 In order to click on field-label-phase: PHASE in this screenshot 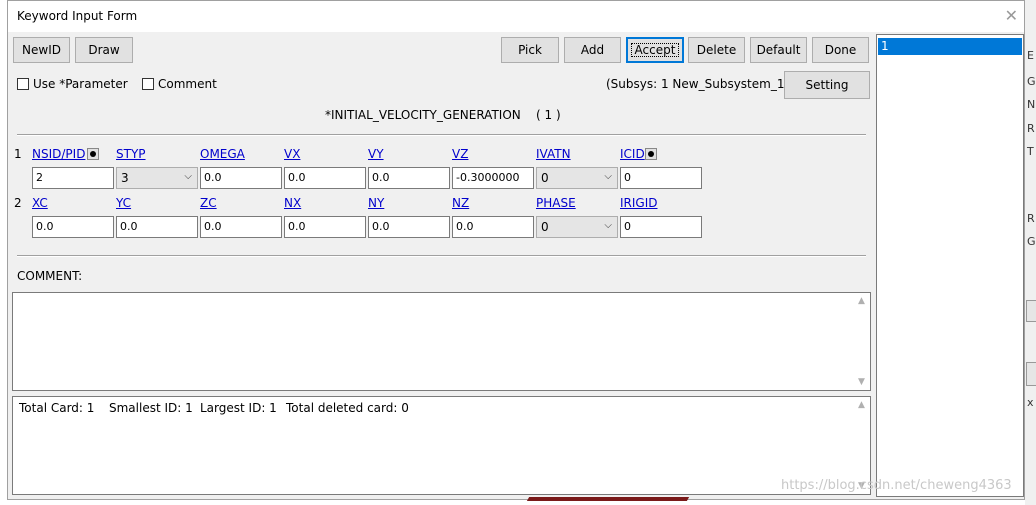, I will do `click(556, 203)`.